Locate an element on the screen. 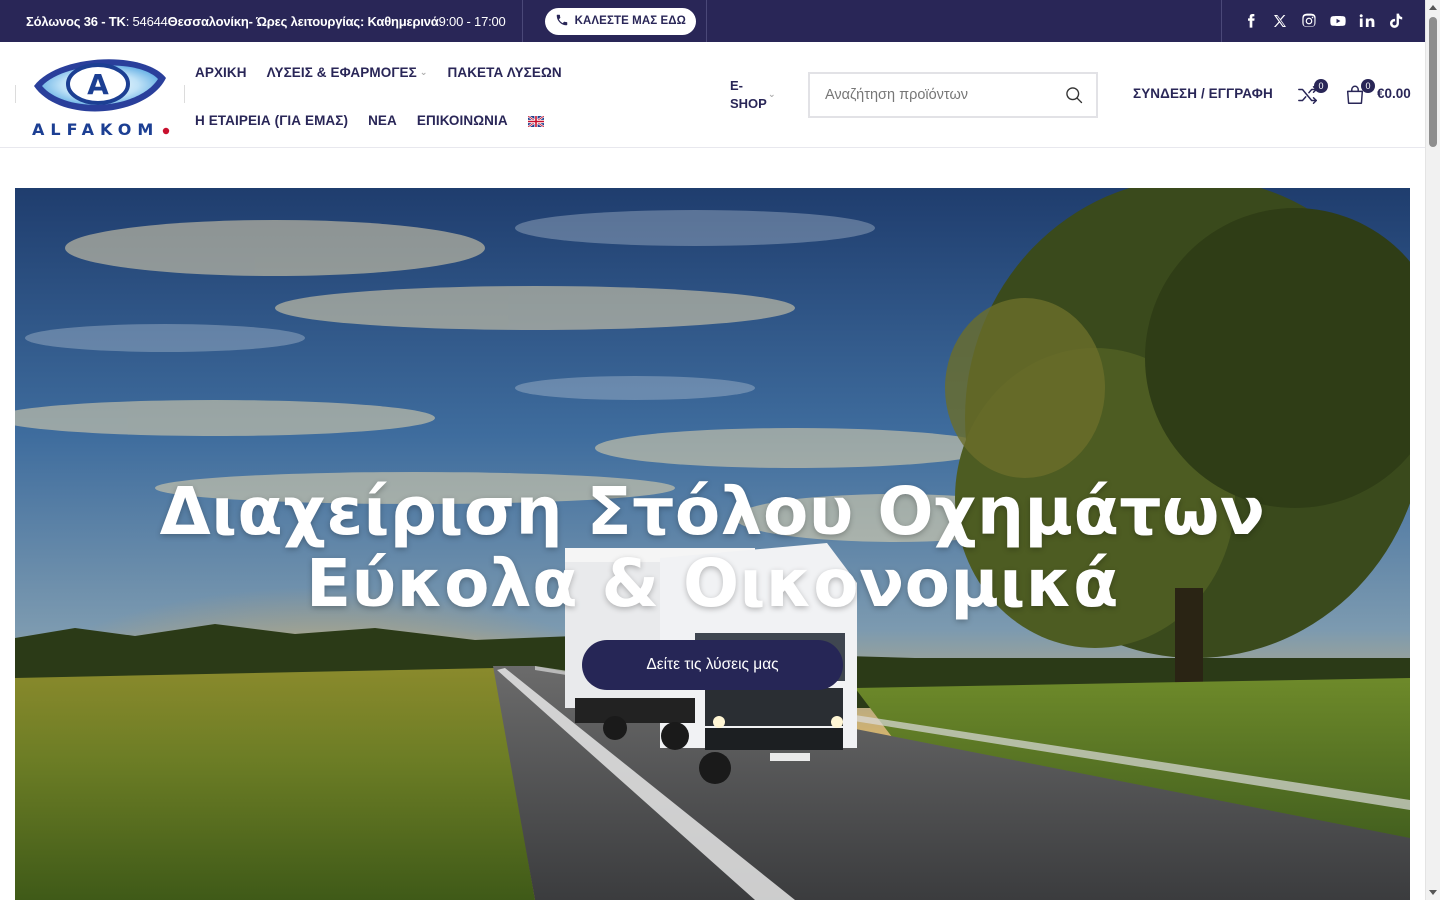 This screenshot has height=900, width=1440. search-form is located at coordinates (953, 95).